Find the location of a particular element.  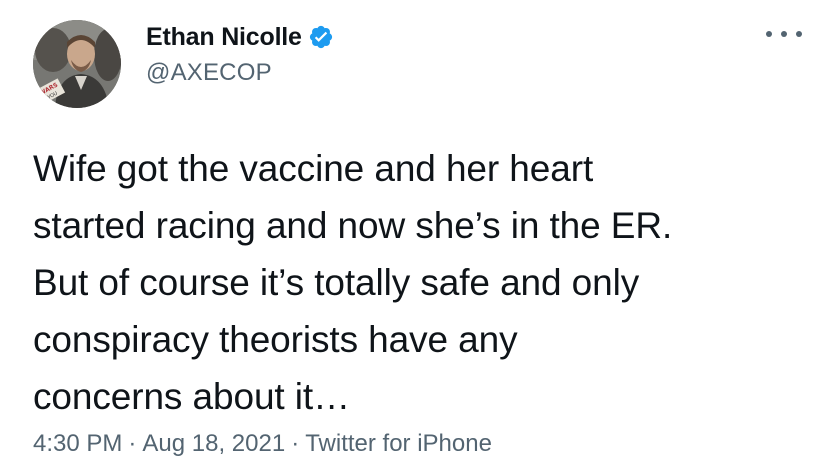

profile-photo: WARS L YOU is located at coordinates (77, 64).